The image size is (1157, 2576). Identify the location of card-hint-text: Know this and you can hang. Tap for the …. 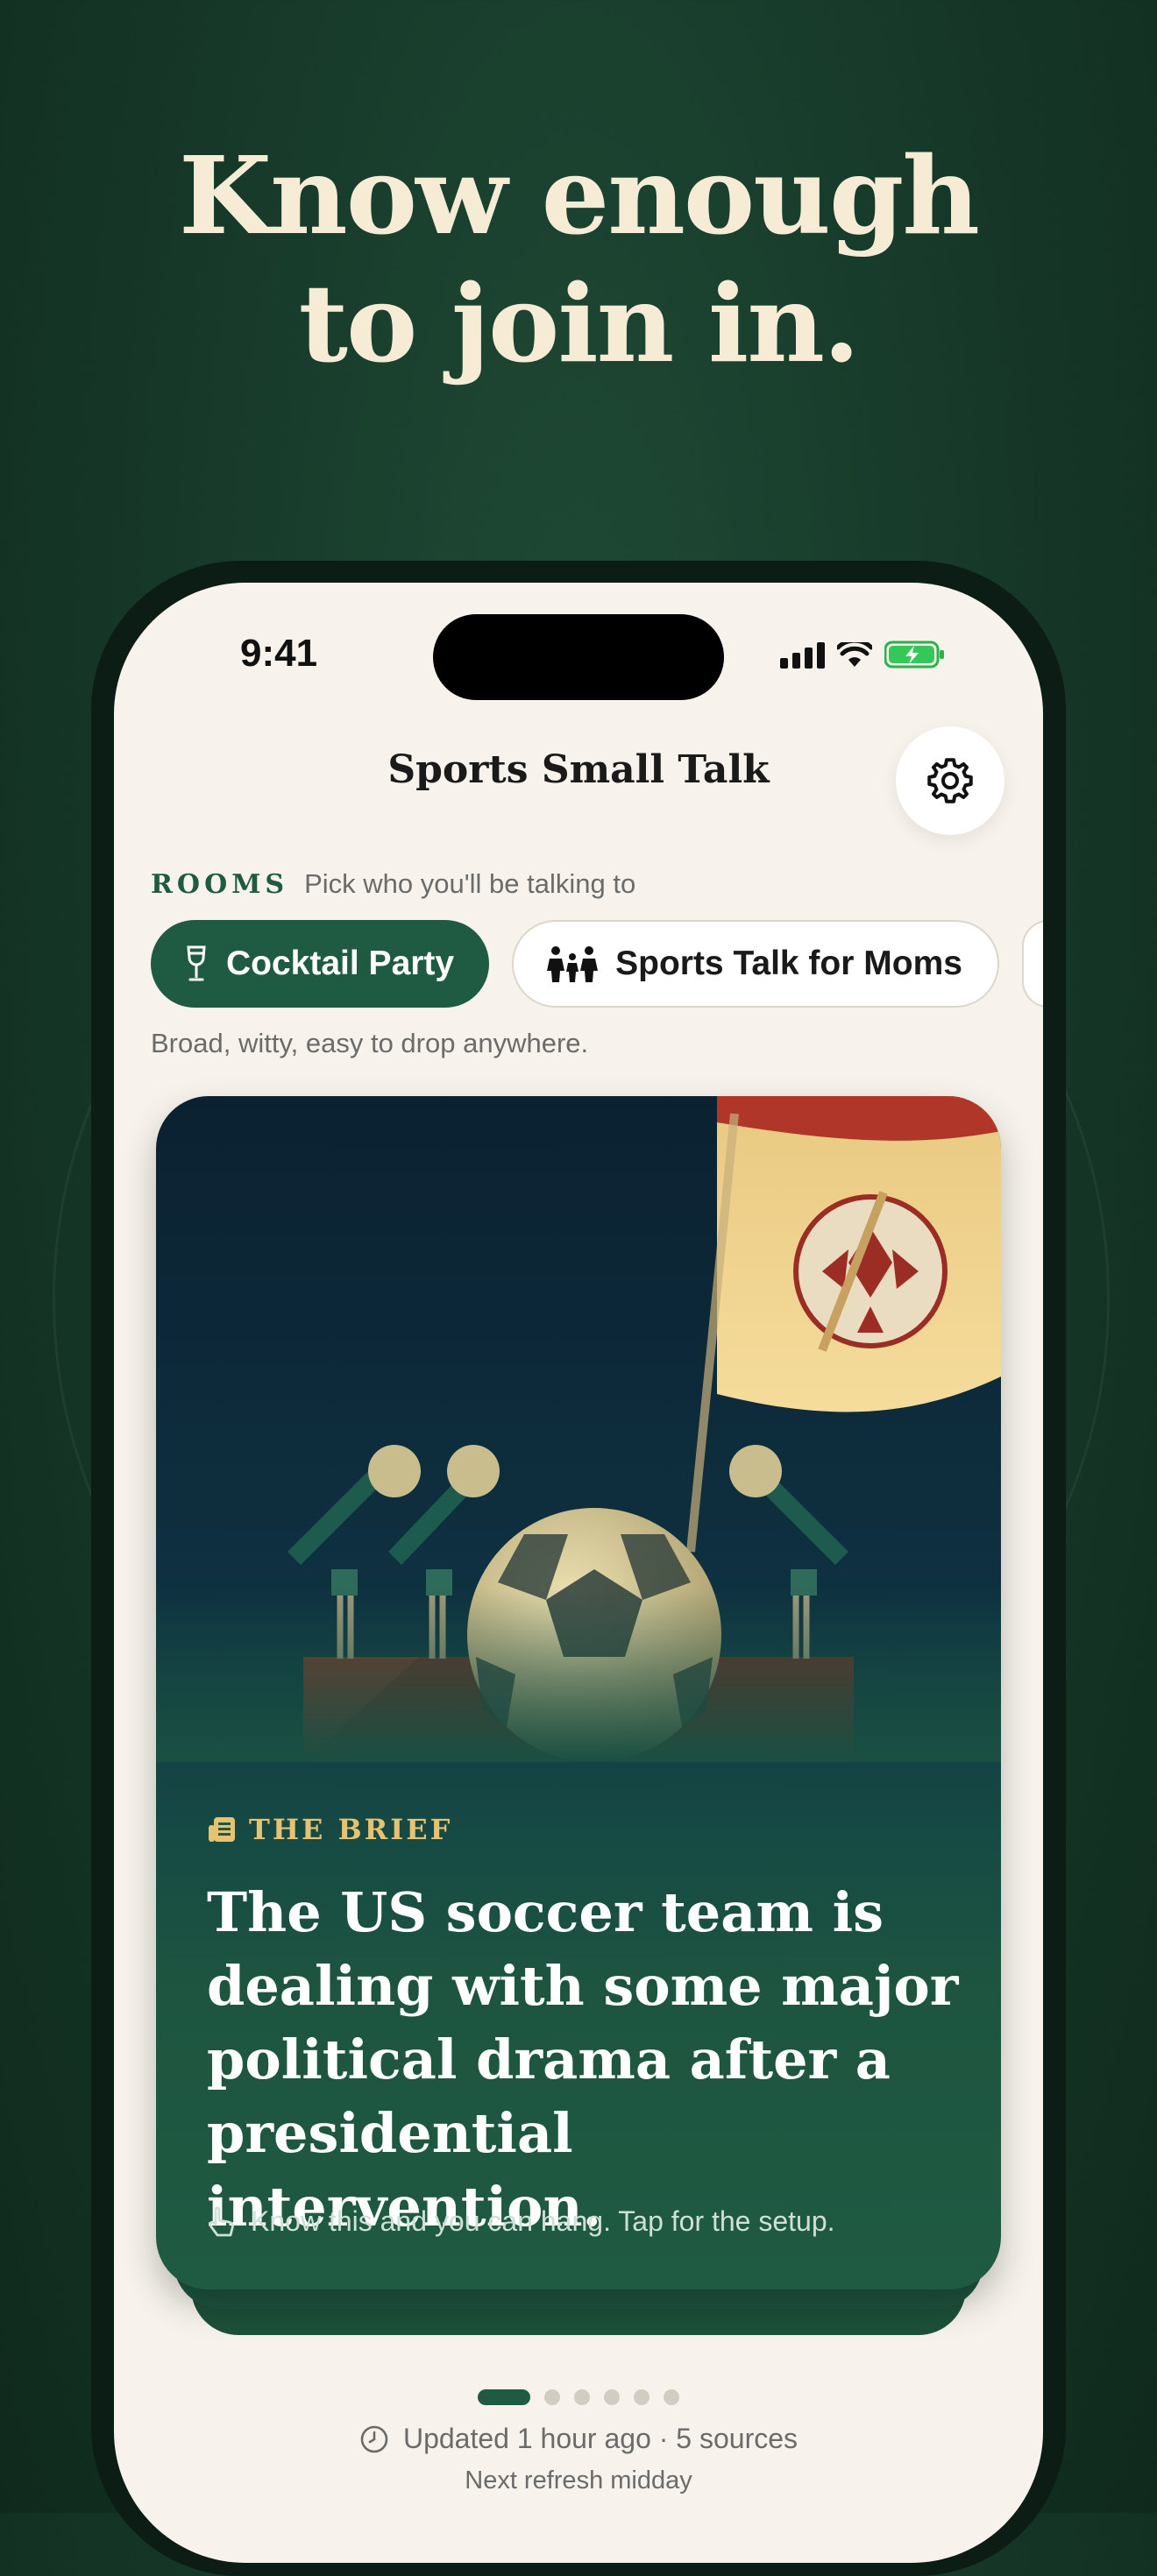
(543, 2221).